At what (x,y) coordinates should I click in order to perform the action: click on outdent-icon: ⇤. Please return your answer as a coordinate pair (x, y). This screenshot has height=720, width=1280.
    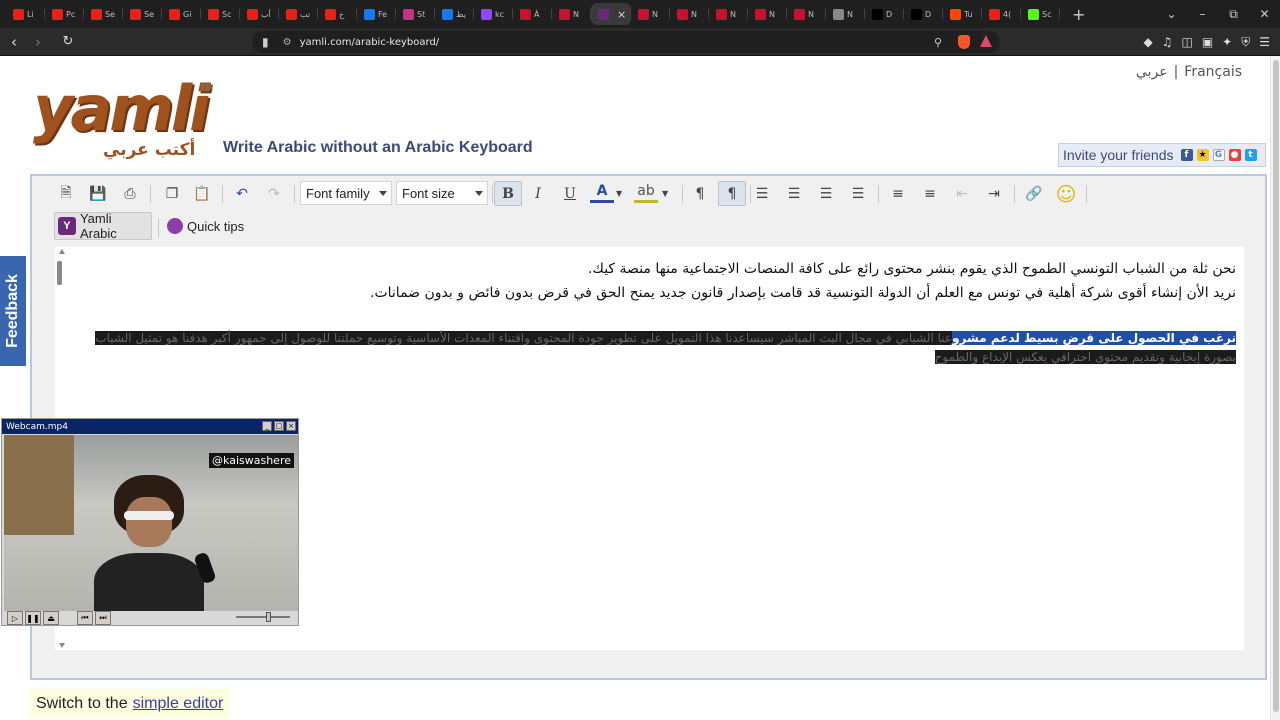
    Looking at the image, I should click on (962, 193).